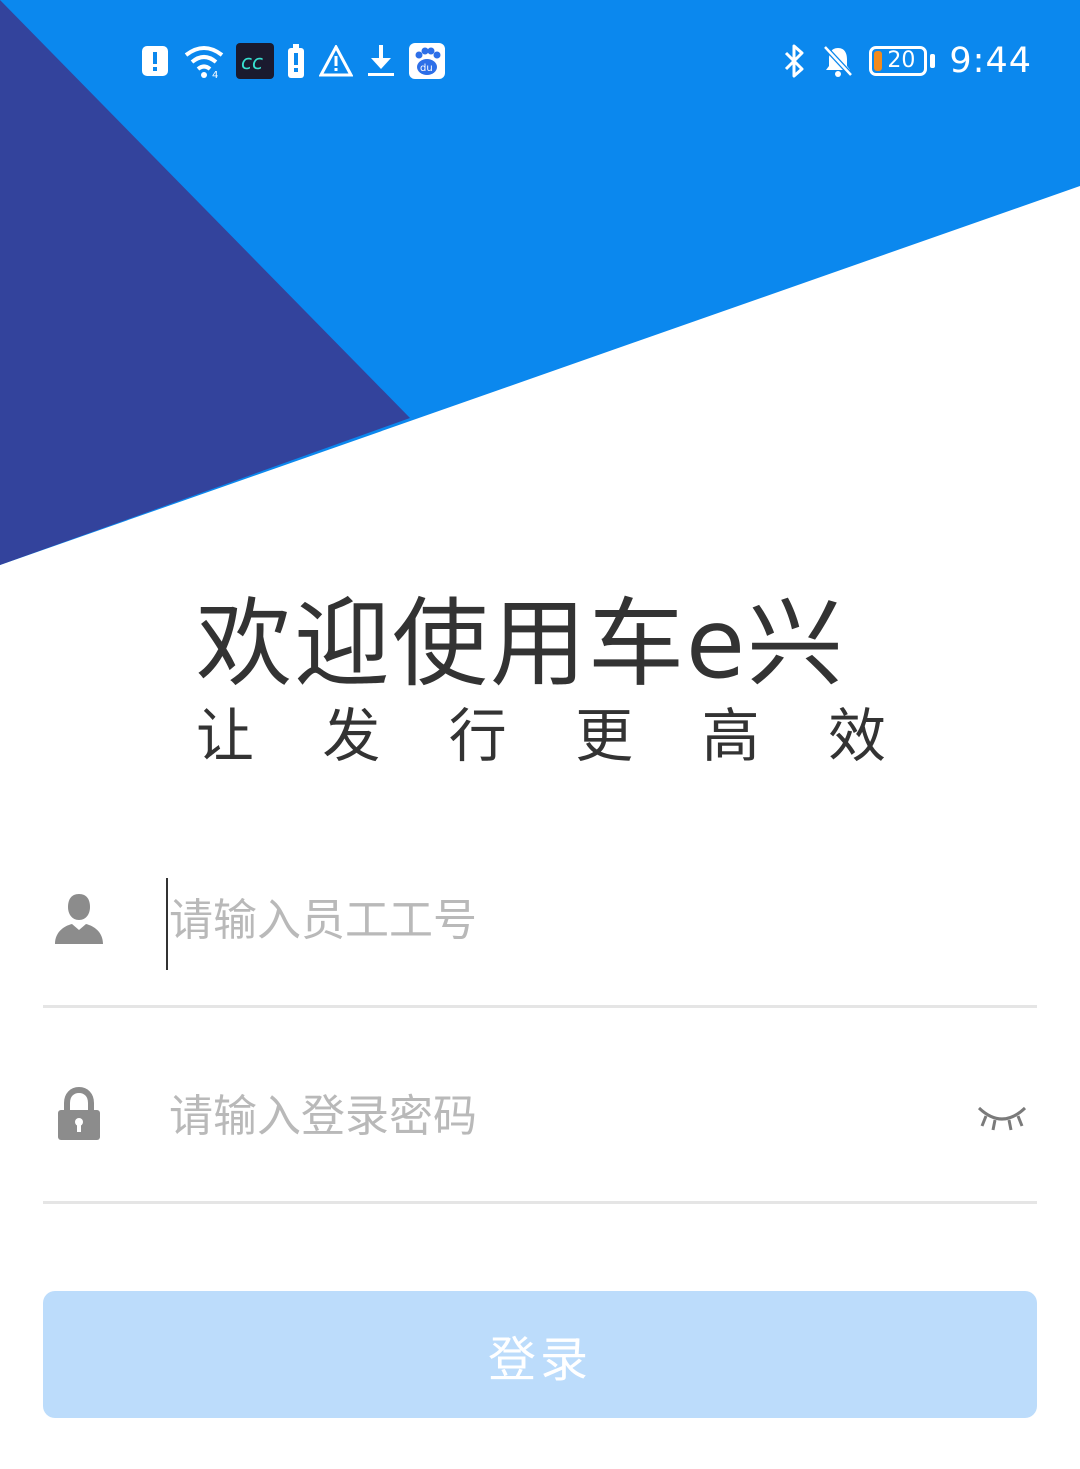  I want to click on download-icon, so click(381, 61).